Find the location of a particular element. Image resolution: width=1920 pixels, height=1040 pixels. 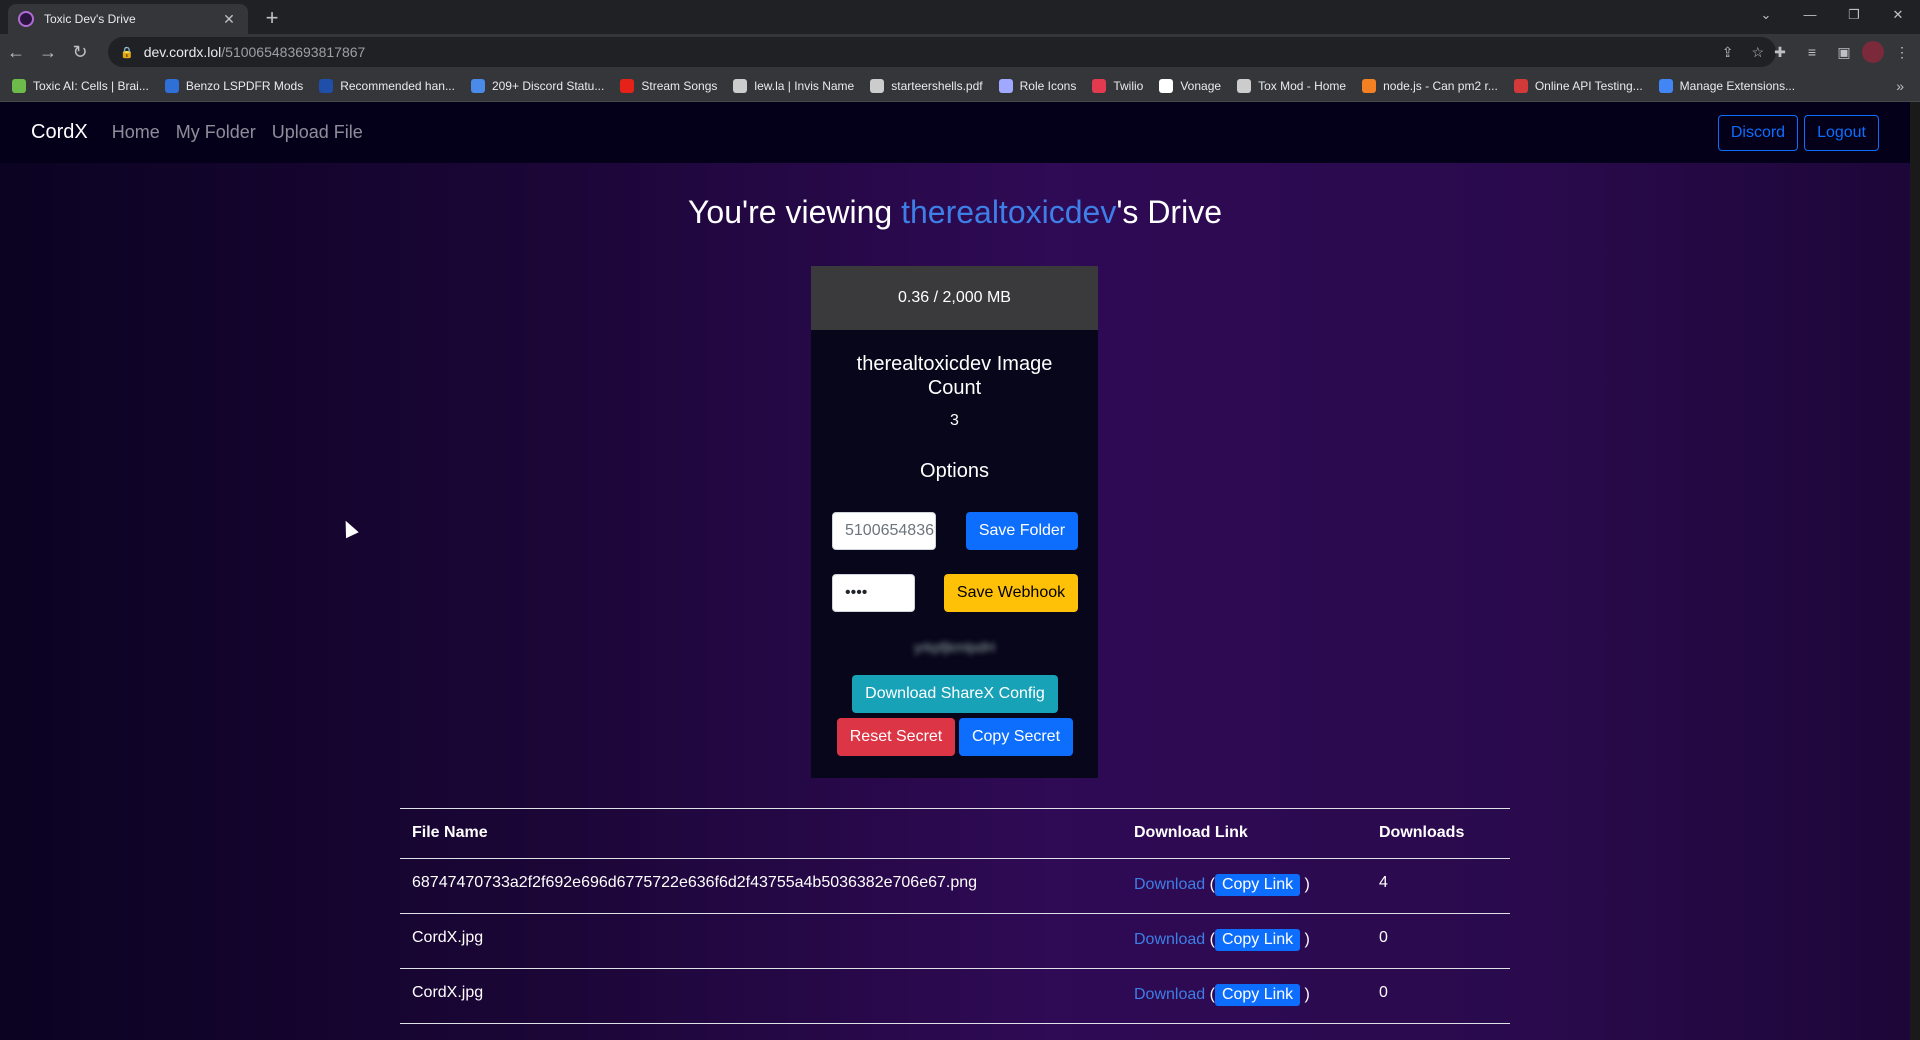

nav-link-home: Home is located at coordinates (136, 132).